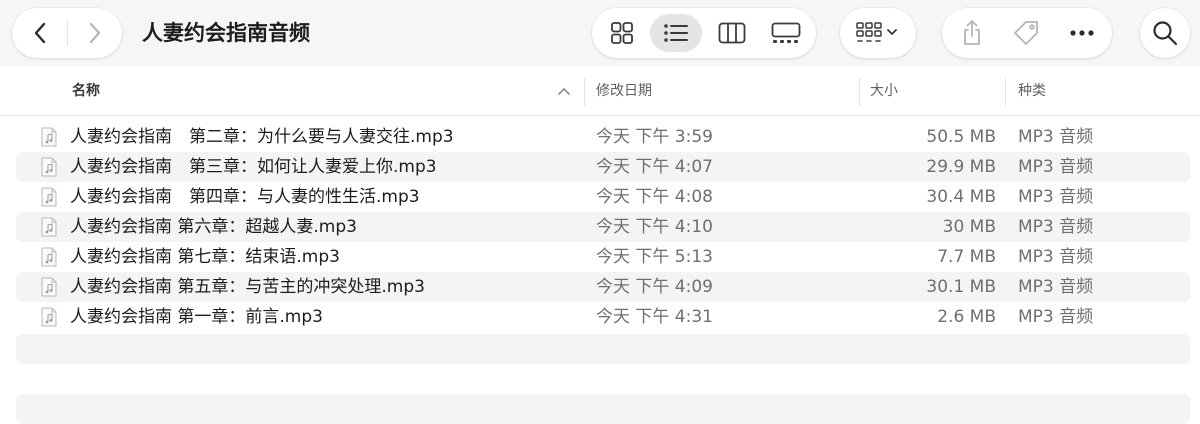  I want to click on column-name-header: 名称, so click(322, 91).